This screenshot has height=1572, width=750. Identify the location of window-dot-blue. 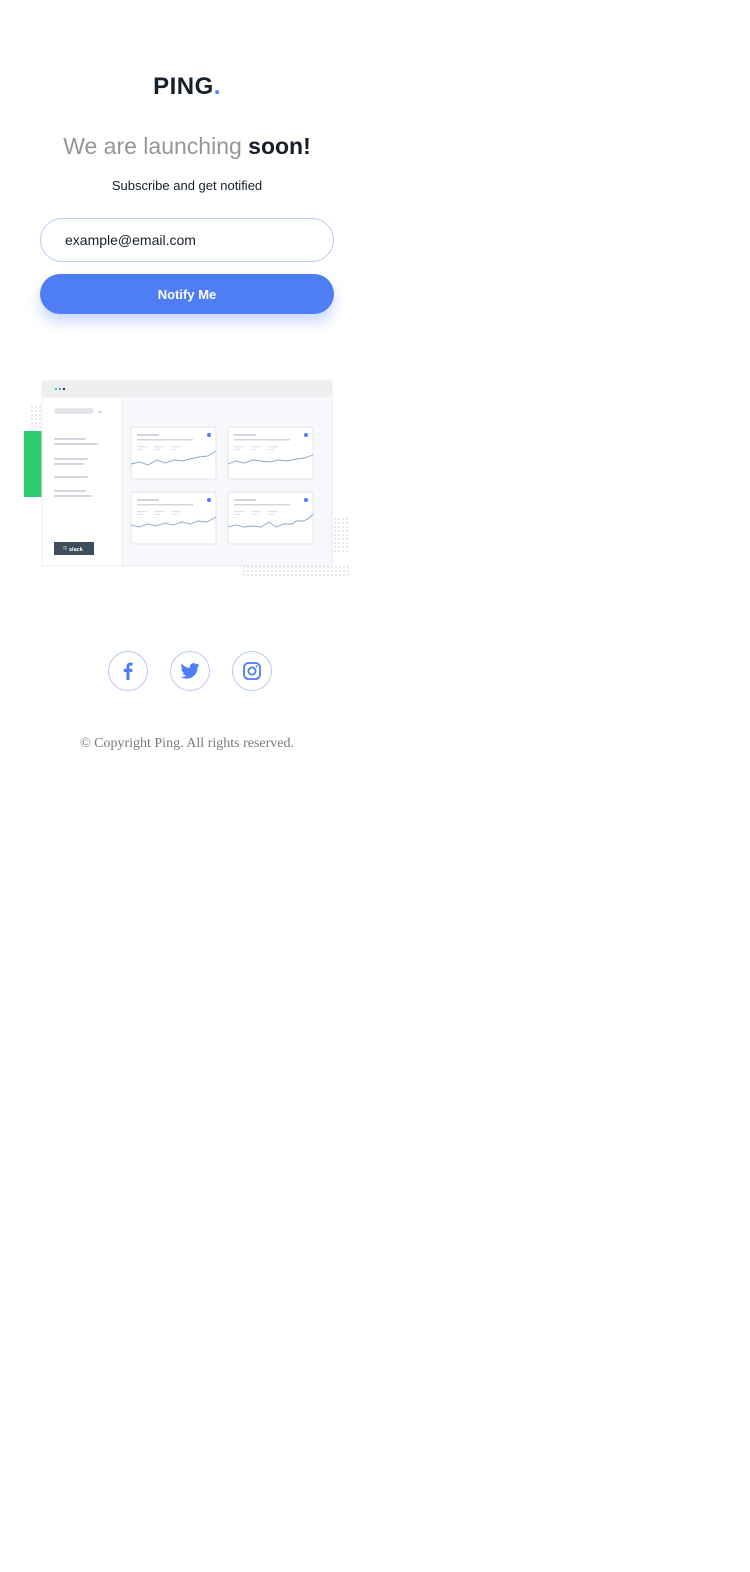
(60, 389).